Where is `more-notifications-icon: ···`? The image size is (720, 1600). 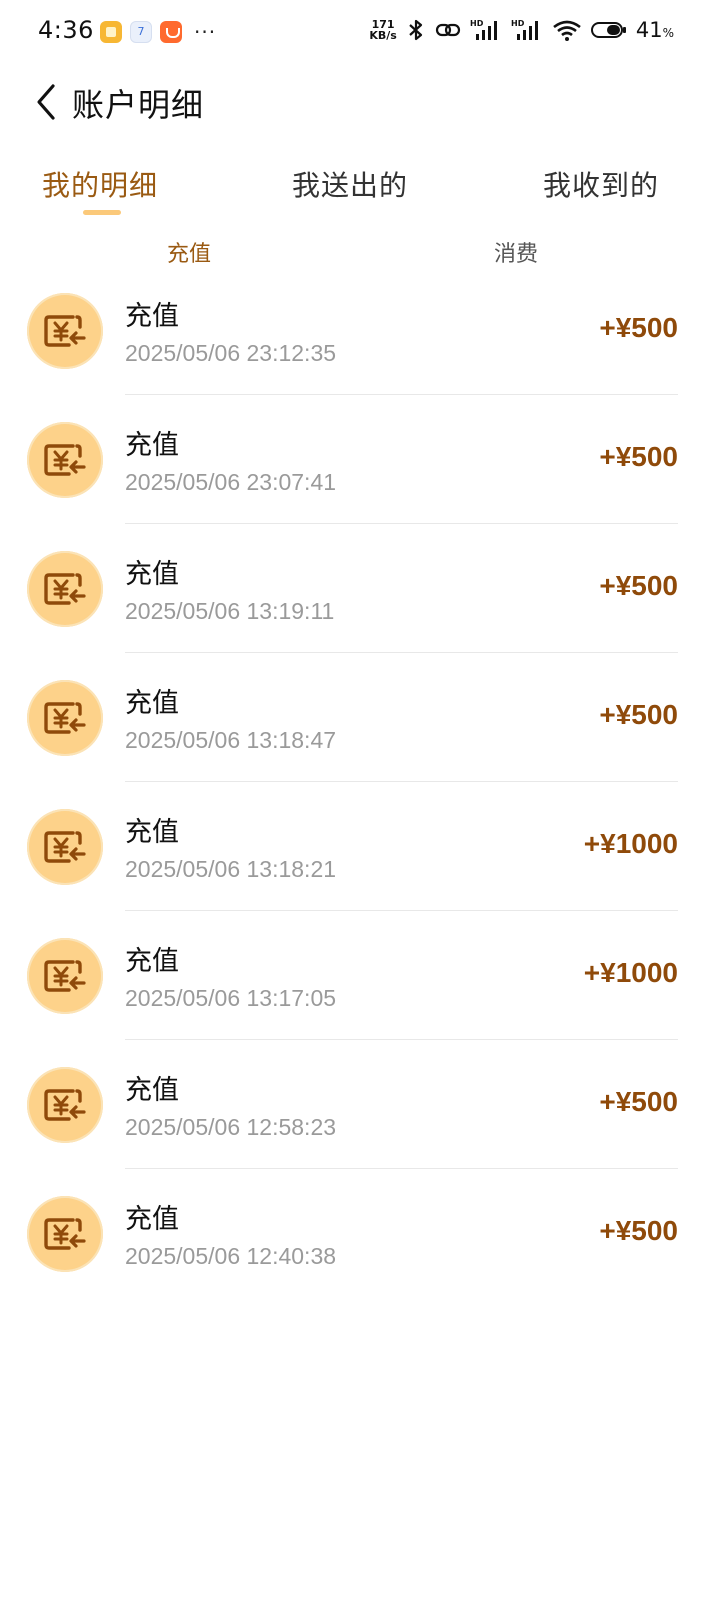 more-notifications-icon: ··· is located at coordinates (205, 32).